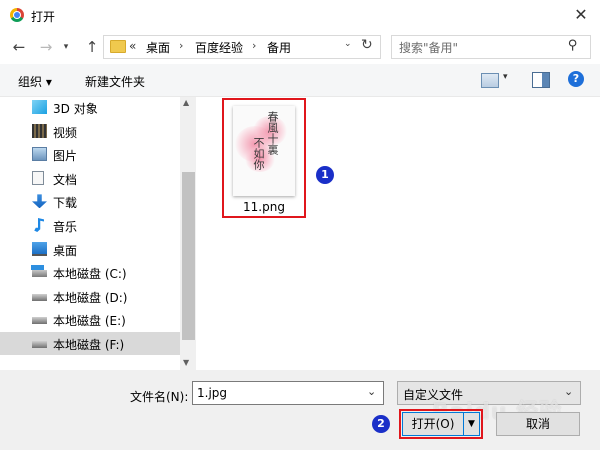 The height and width of the screenshot is (450, 600). What do you see at coordinates (490, 80) in the screenshot?
I see `change-view-icon` at bounding box center [490, 80].